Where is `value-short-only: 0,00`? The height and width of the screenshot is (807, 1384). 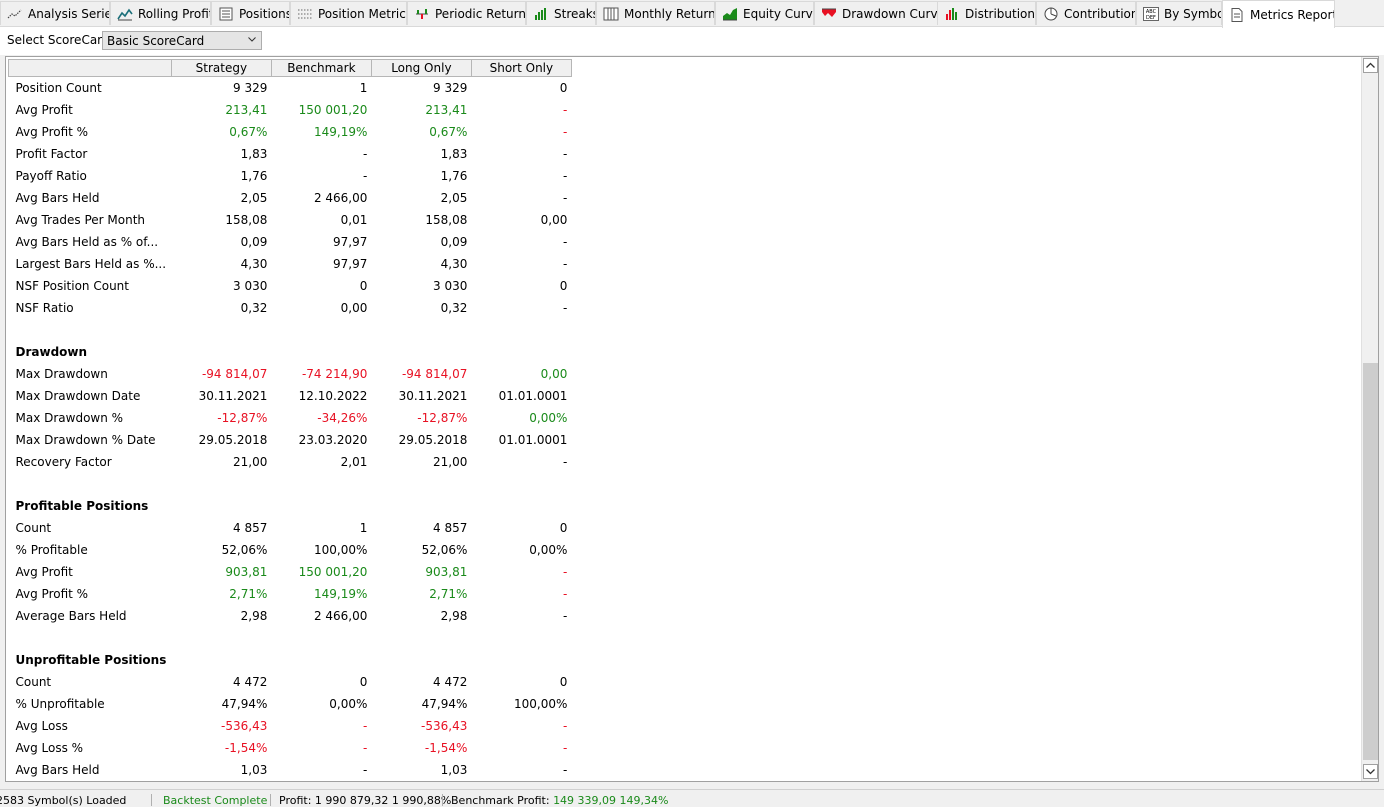
value-short-only: 0,00 is located at coordinates (554, 373).